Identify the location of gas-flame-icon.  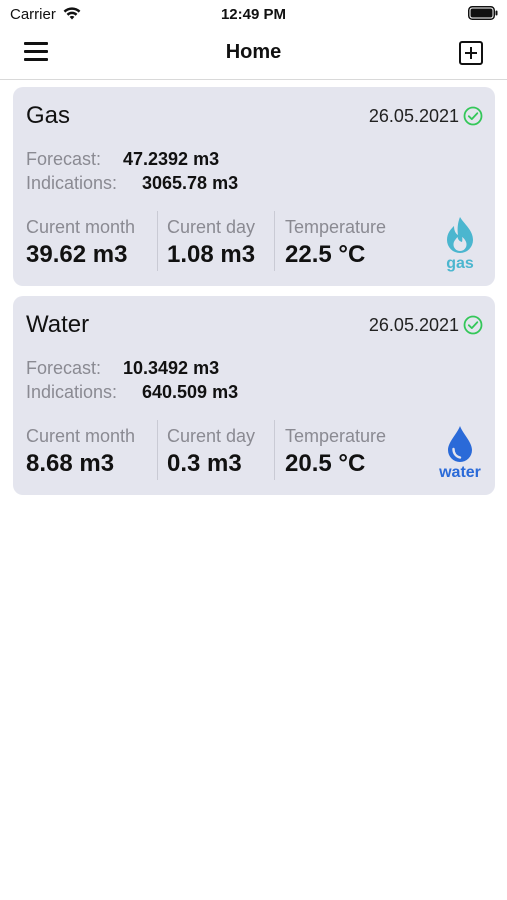
(460, 235).